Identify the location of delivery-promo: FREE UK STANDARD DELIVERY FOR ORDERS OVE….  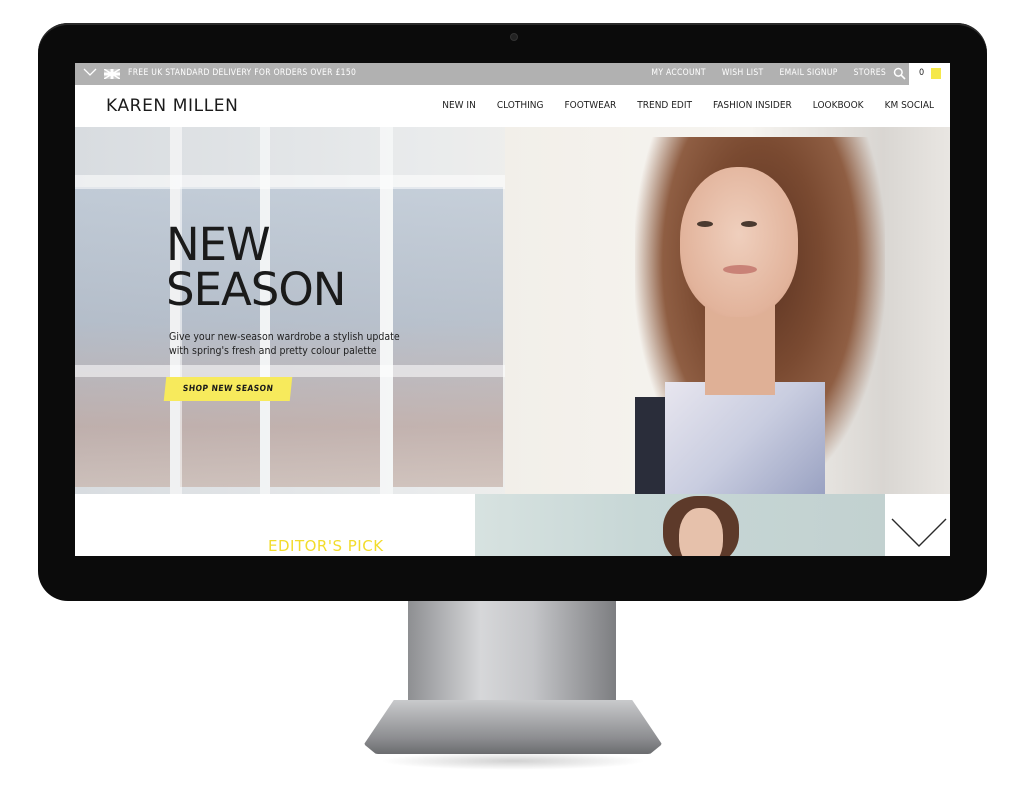
(242, 73).